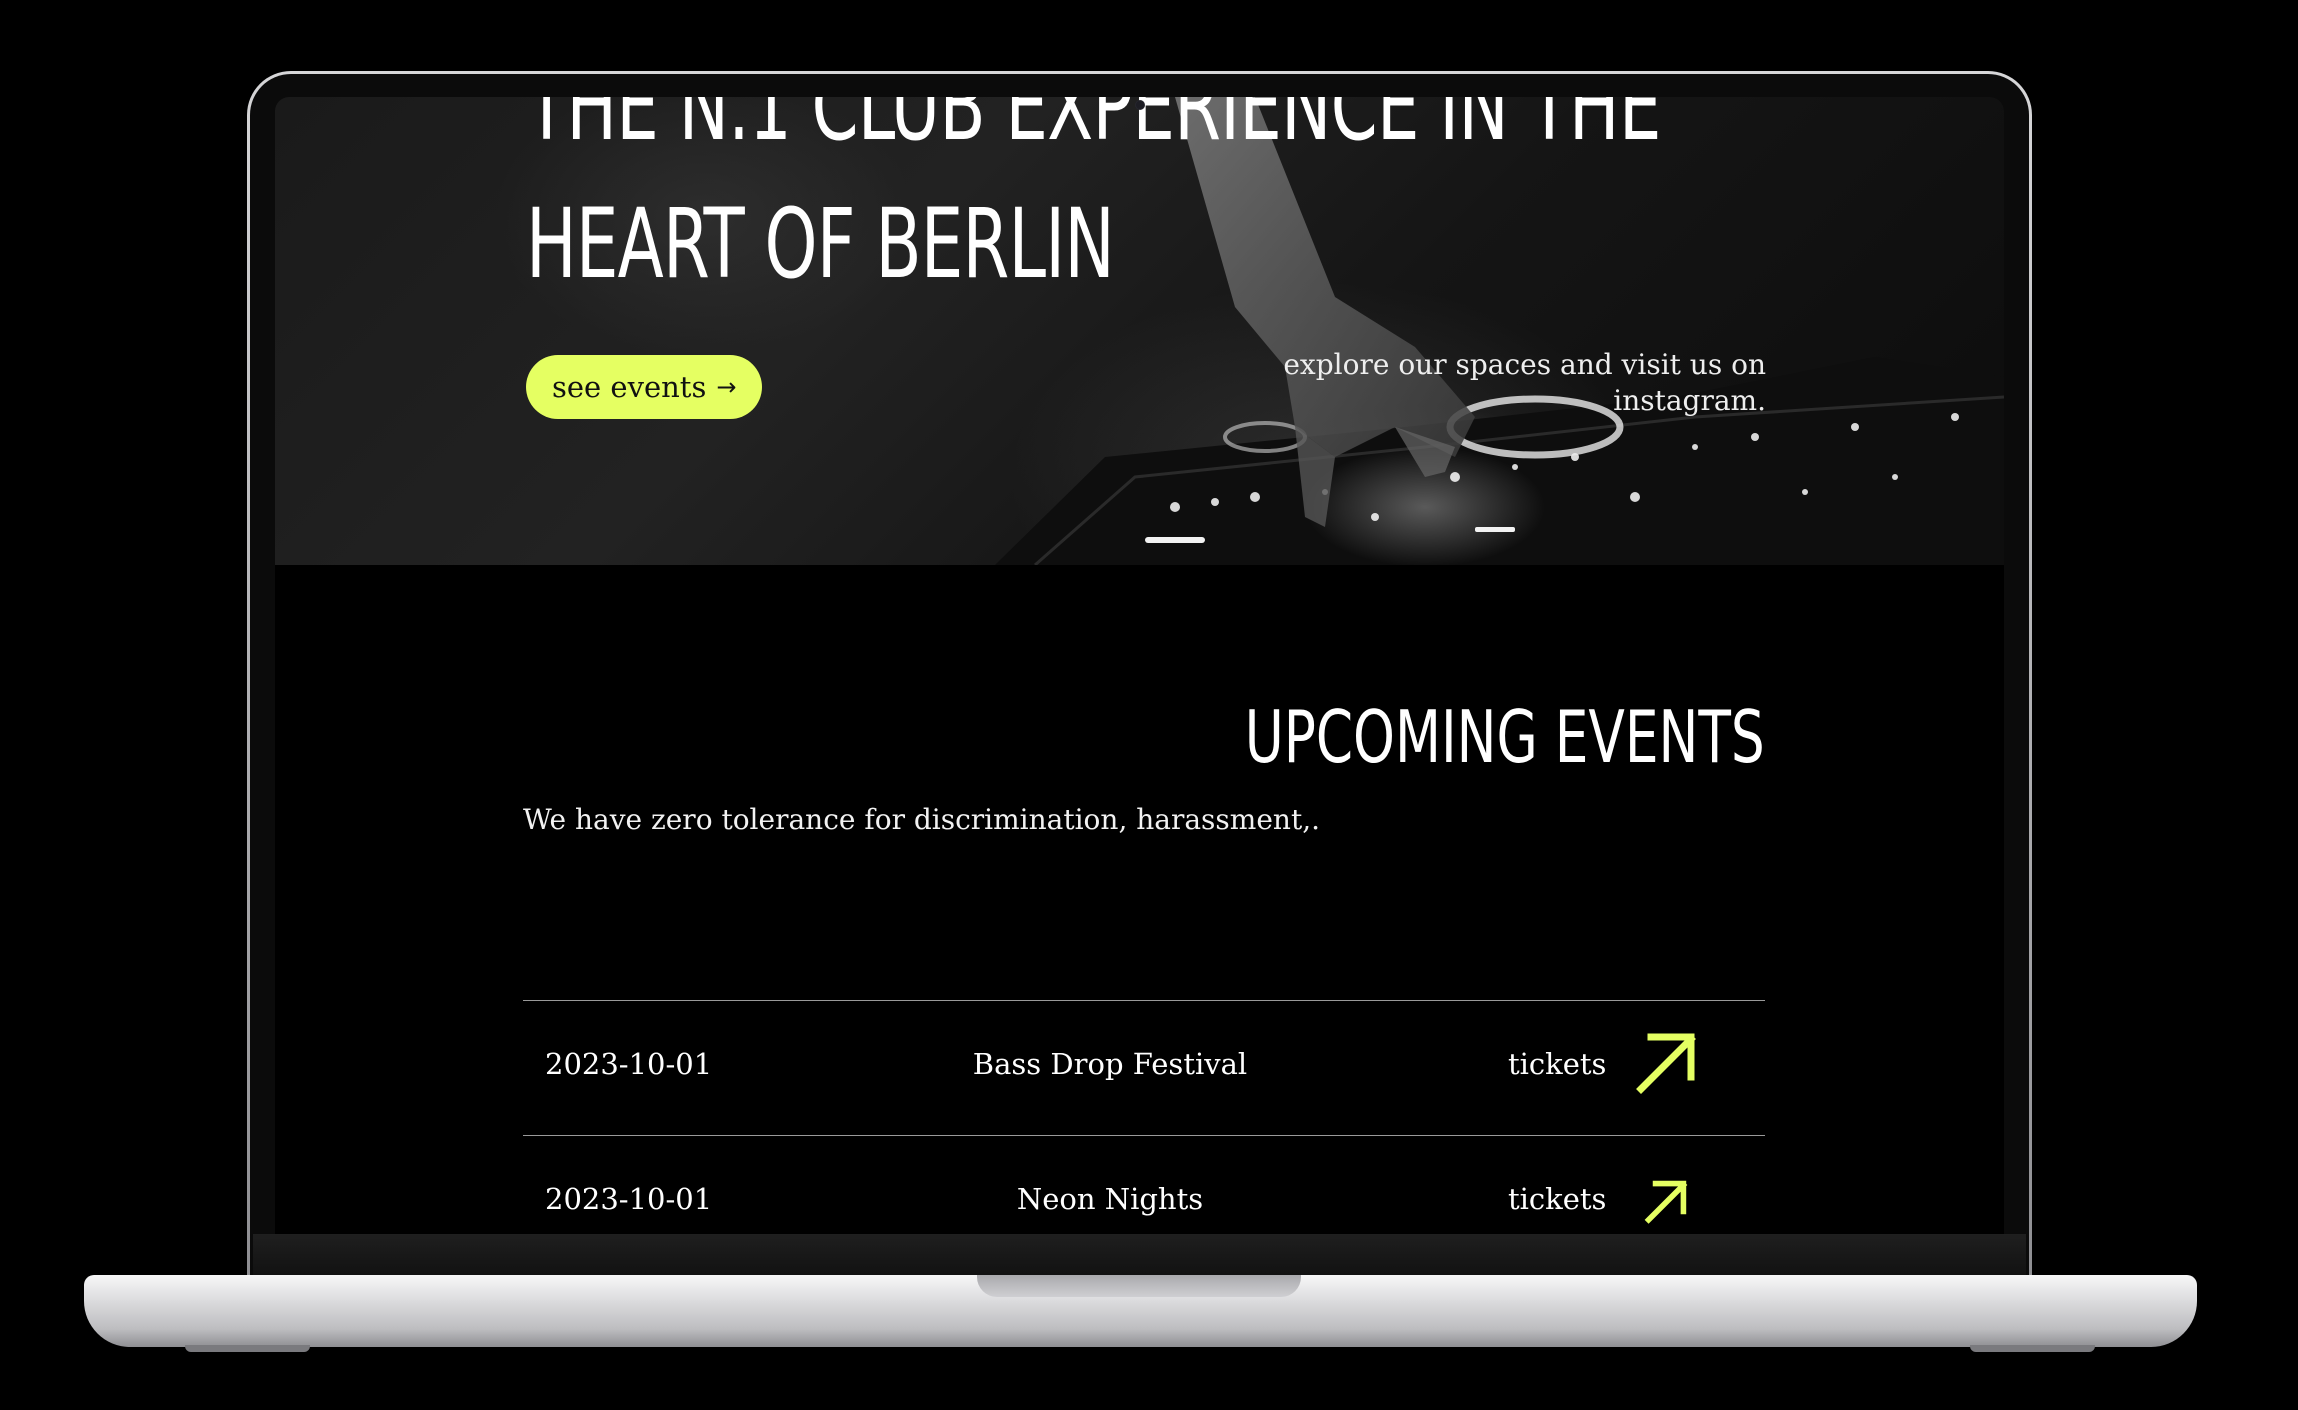  Describe the element at coordinates (820, 244) in the screenshot. I see `hero-title-line-2: HEART OF BERLIN` at that location.